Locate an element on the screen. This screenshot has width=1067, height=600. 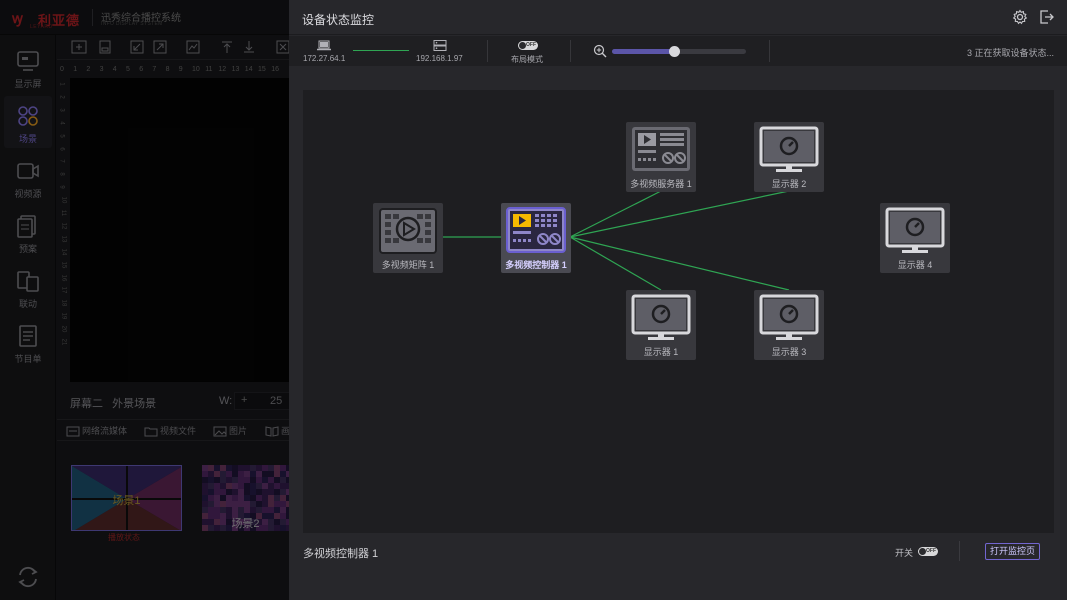
remote-ip: 192.168.1.97 is located at coordinates (439, 58).